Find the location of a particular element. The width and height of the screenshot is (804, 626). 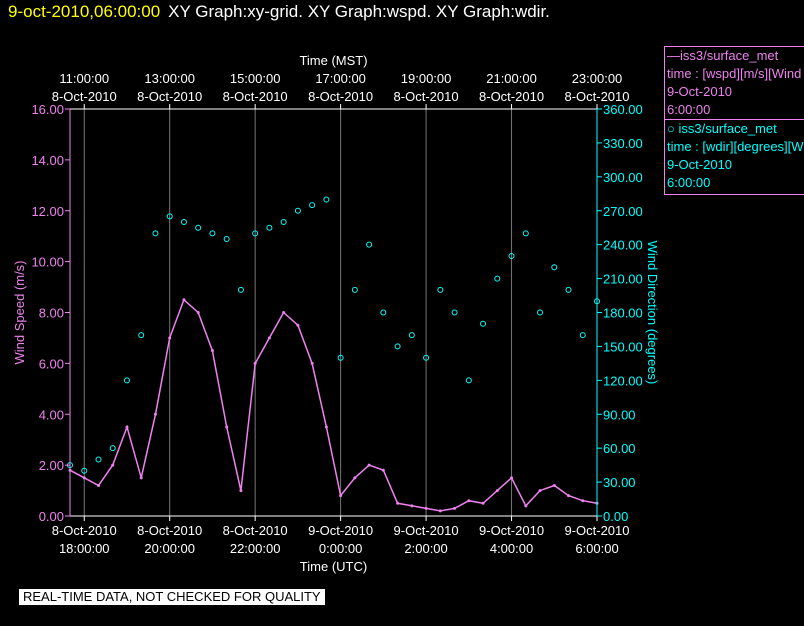

left-axis-title: Wind Speed (m/s) is located at coordinates (19, 312).